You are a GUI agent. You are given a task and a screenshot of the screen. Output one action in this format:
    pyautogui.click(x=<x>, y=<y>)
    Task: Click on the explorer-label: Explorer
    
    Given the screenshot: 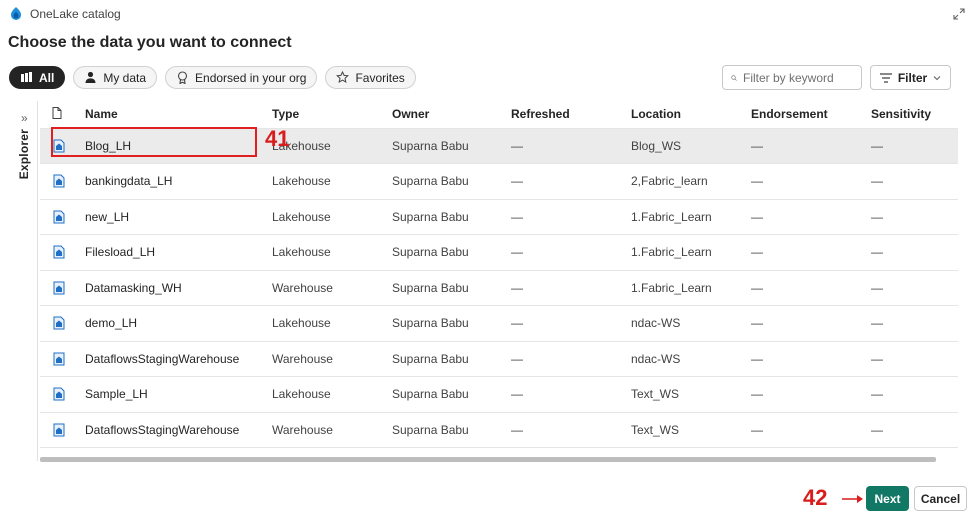 What is the action you would take?
    pyautogui.click(x=24, y=154)
    